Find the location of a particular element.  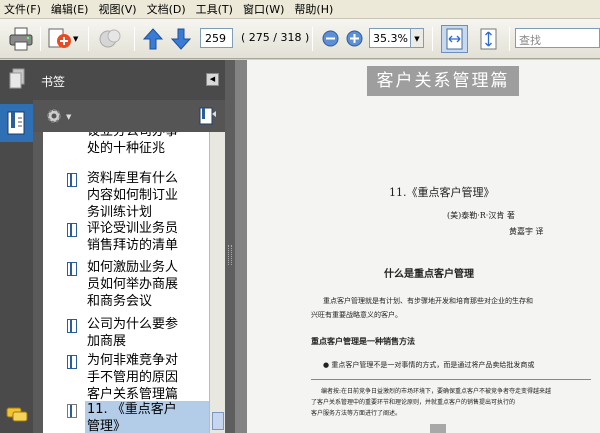

page-count: ( 275 / 318 ) is located at coordinates (275, 37).